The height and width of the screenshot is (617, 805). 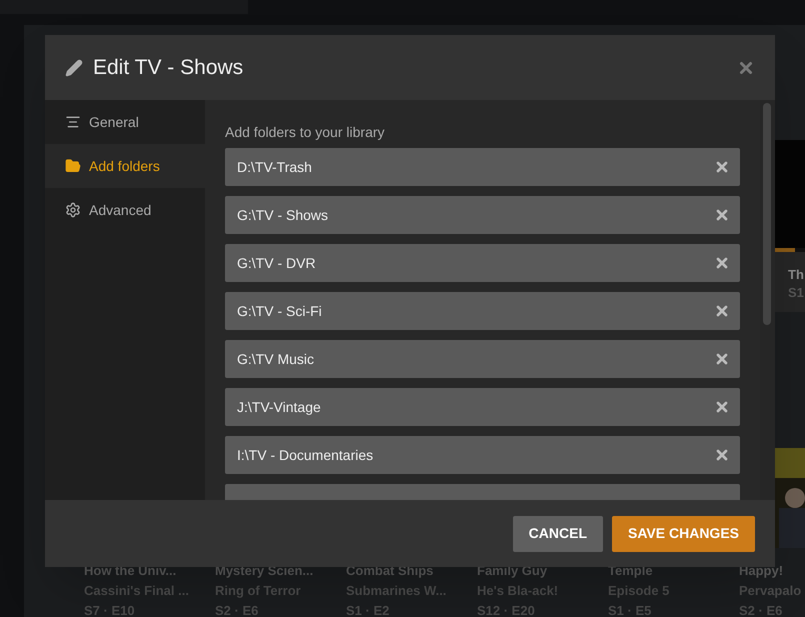 I want to click on folder-path: G:\TV - Shows, so click(x=283, y=215).